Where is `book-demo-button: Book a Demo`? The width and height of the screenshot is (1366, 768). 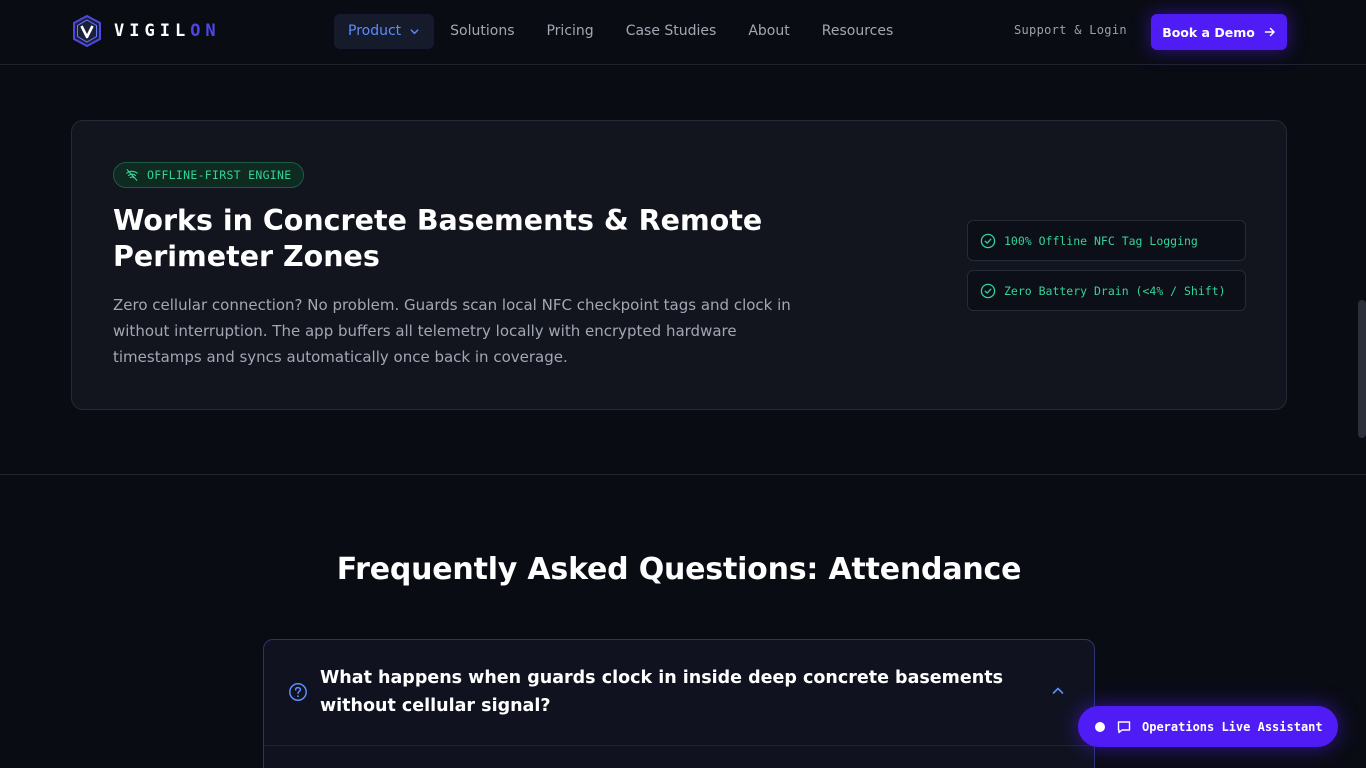
book-demo-button: Book a Demo is located at coordinates (1219, 32).